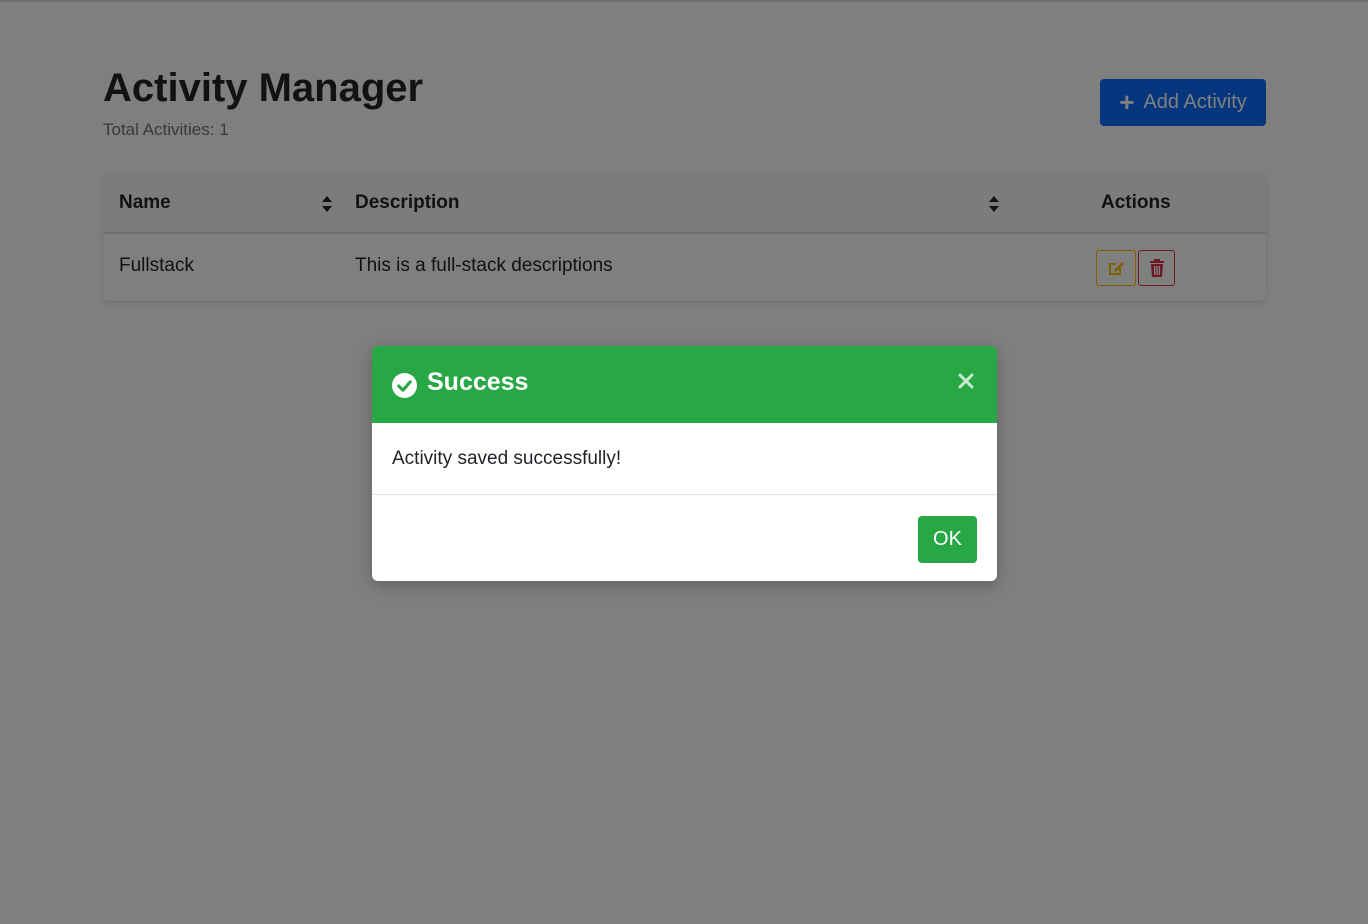  I want to click on check-circle-icon, so click(404, 385).